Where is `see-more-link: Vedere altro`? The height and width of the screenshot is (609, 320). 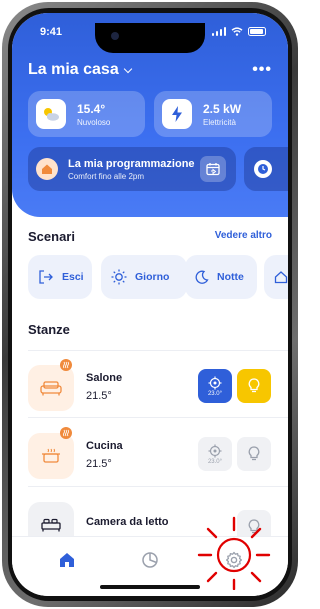 see-more-link: Vedere altro is located at coordinates (243, 235).